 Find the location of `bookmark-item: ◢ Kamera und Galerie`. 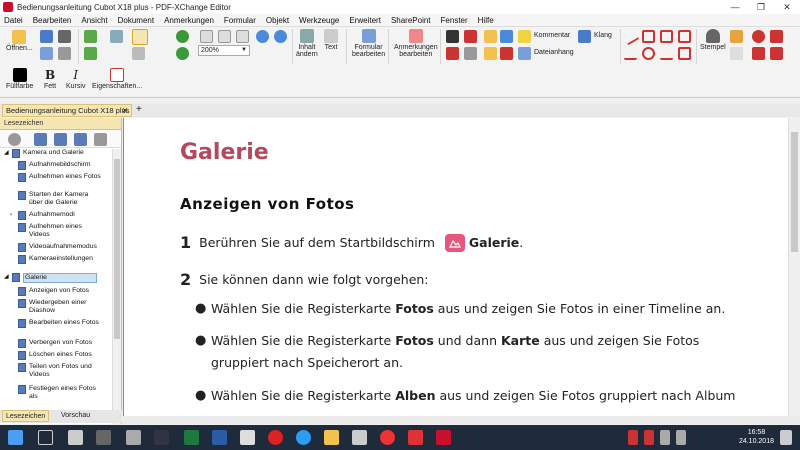

bookmark-item: ◢ Kamera und Galerie is located at coordinates (50, 153).